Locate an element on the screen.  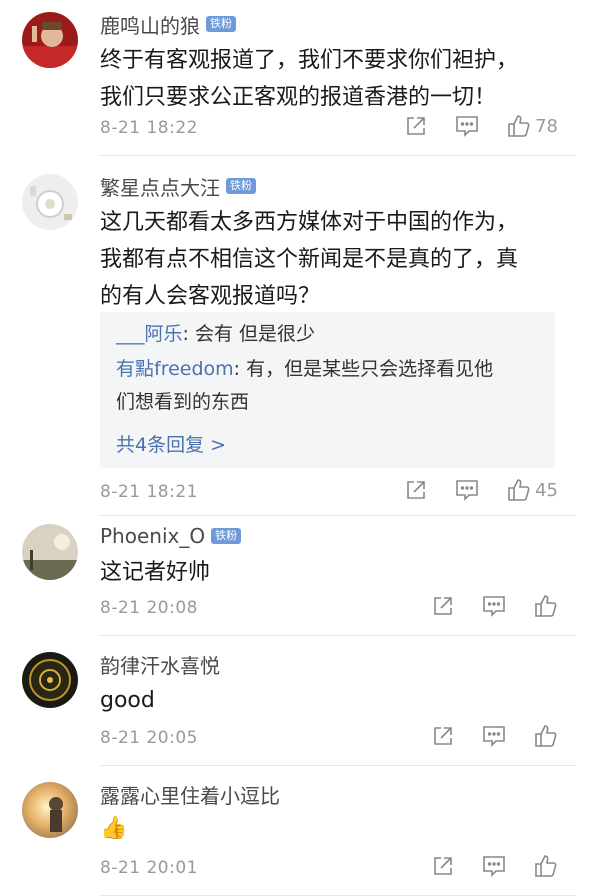
username: 繁星点点大汪 is located at coordinates (160, 186).